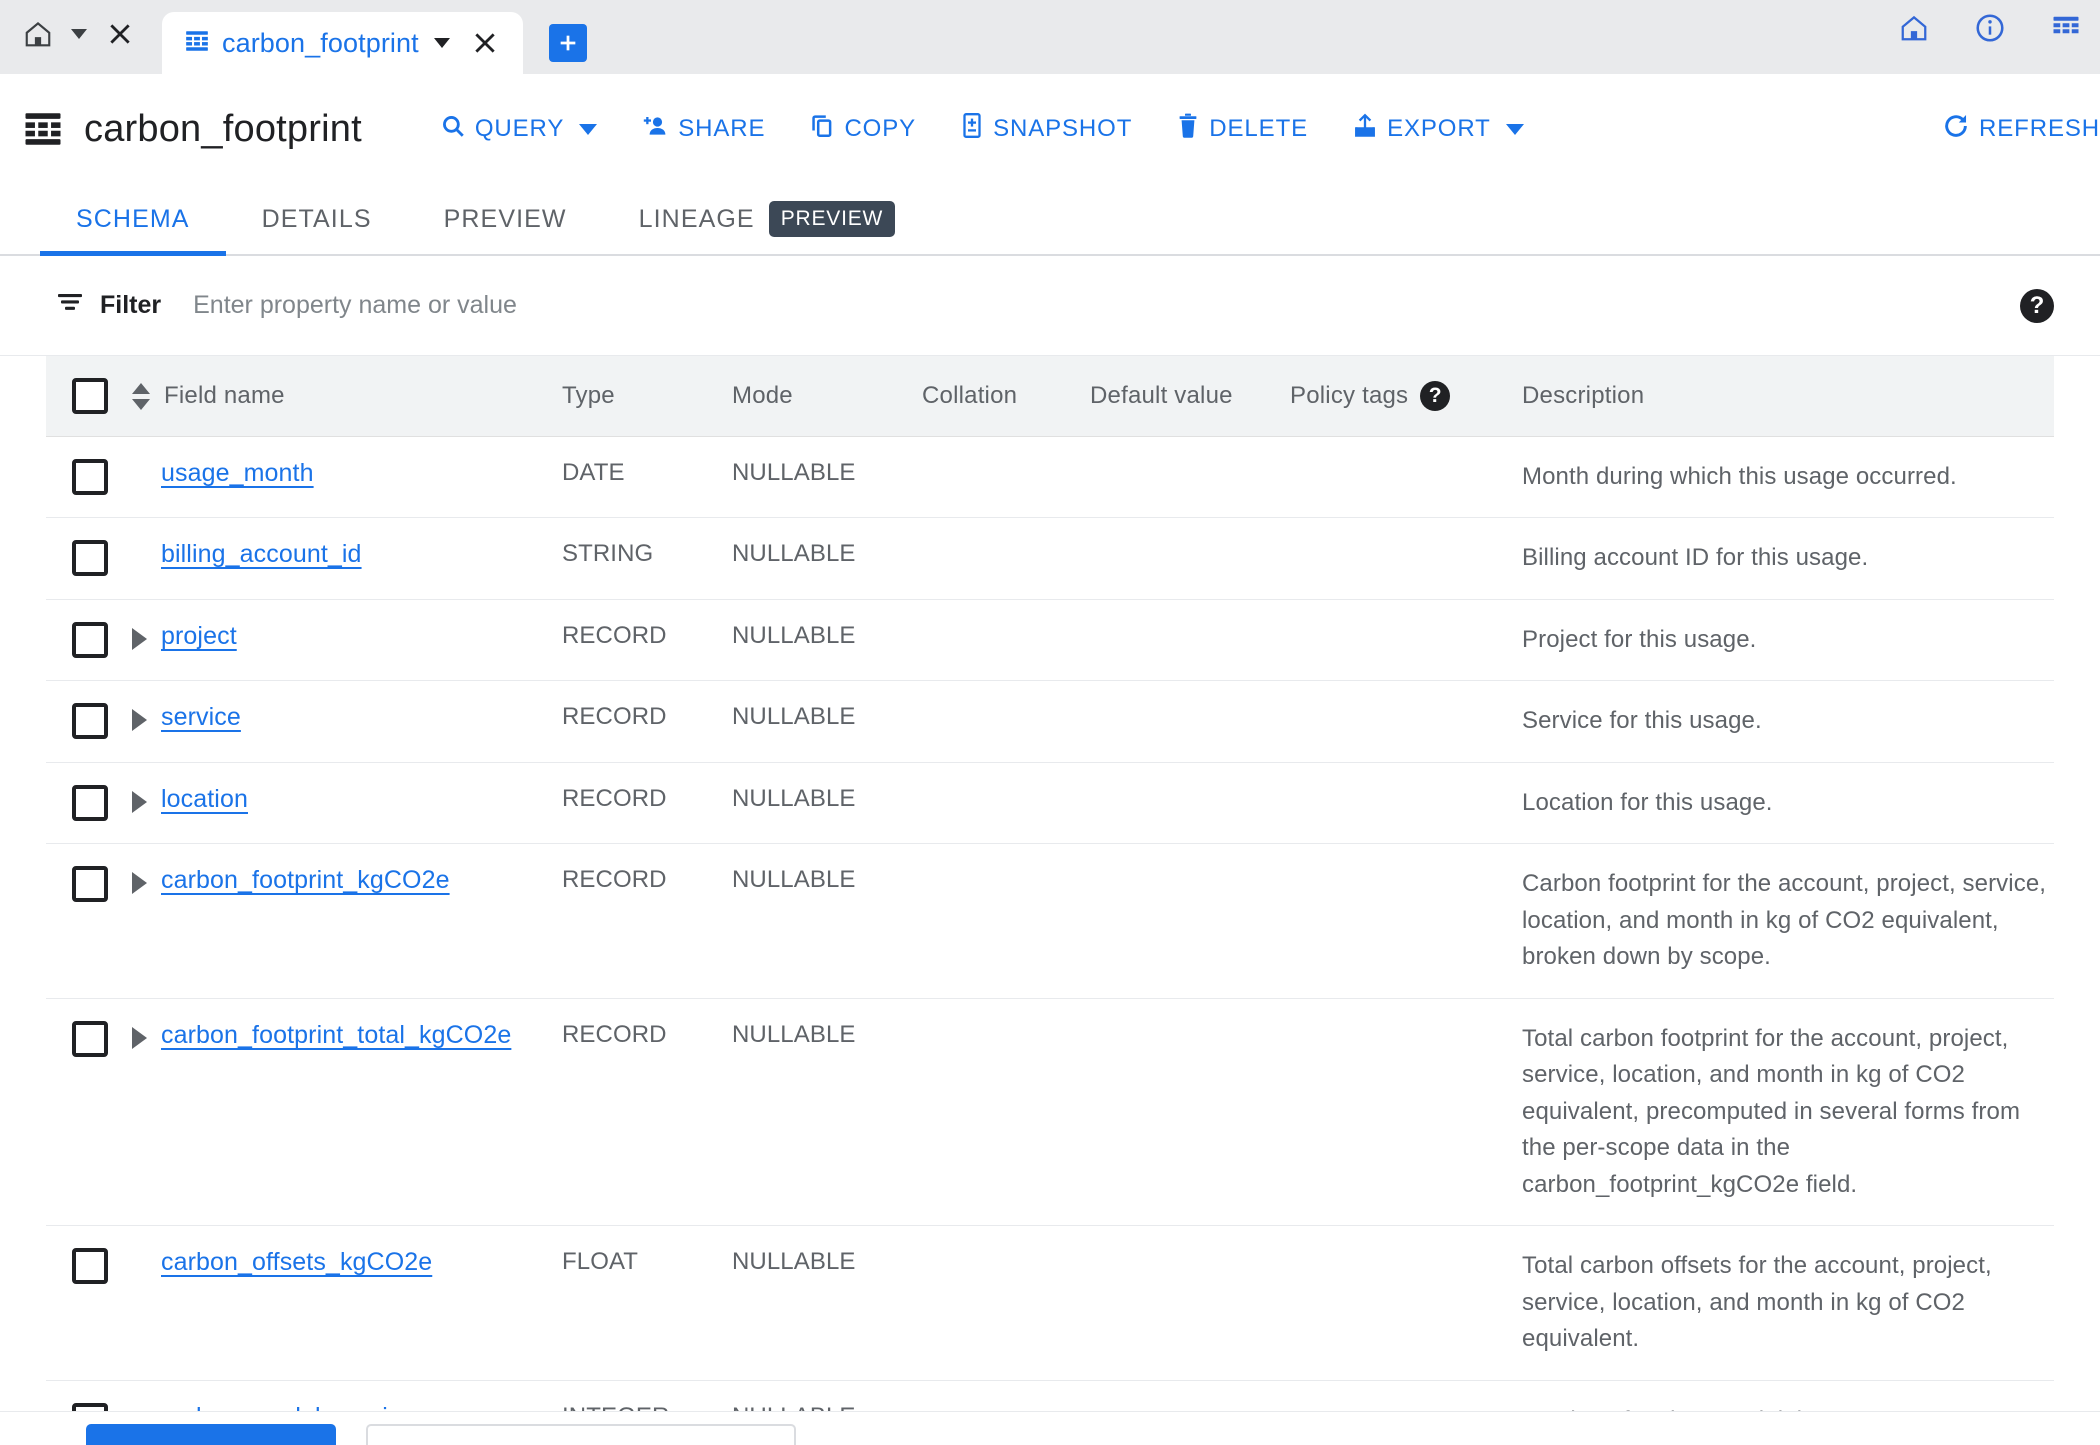  What do you see at coordinates (1990, 28) in the screenshot?
I see `info-icon` at bounding box center [1990, 28].